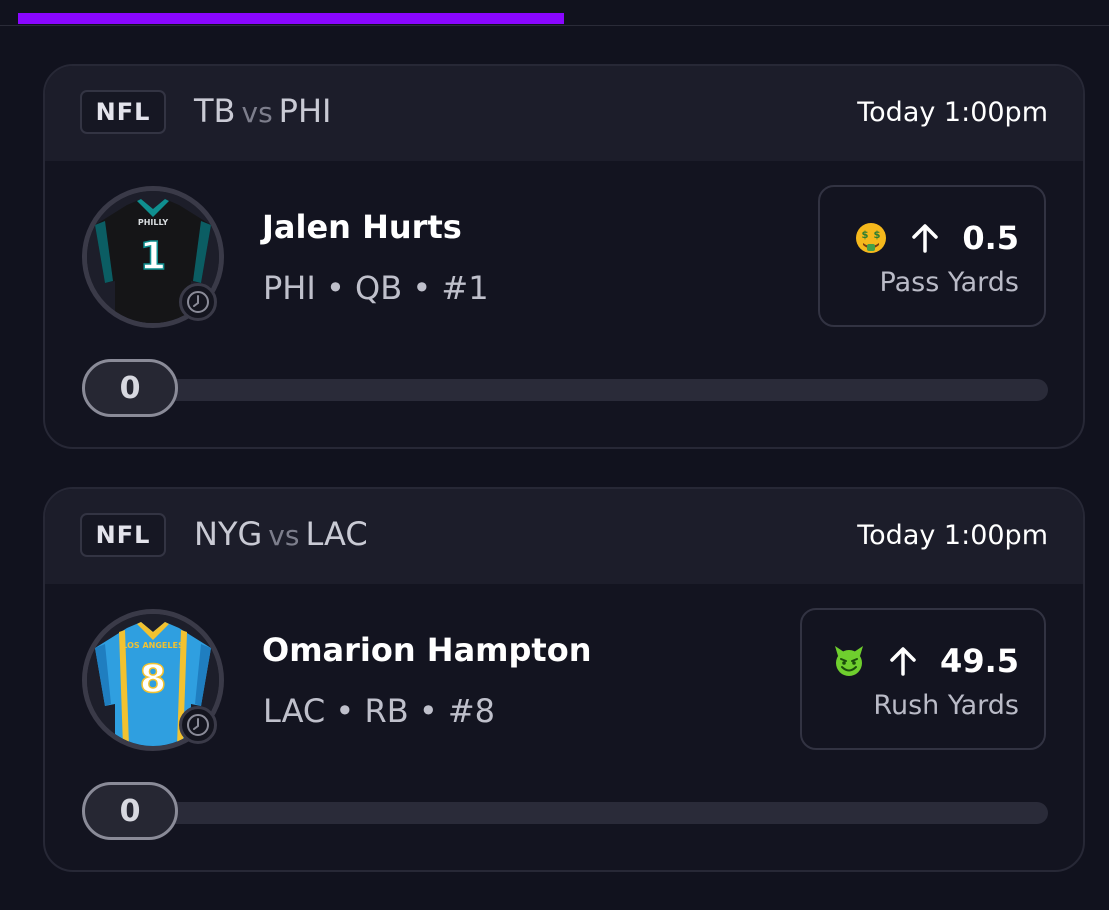  I want to click on line-value: 49.5, so click(979, 661).